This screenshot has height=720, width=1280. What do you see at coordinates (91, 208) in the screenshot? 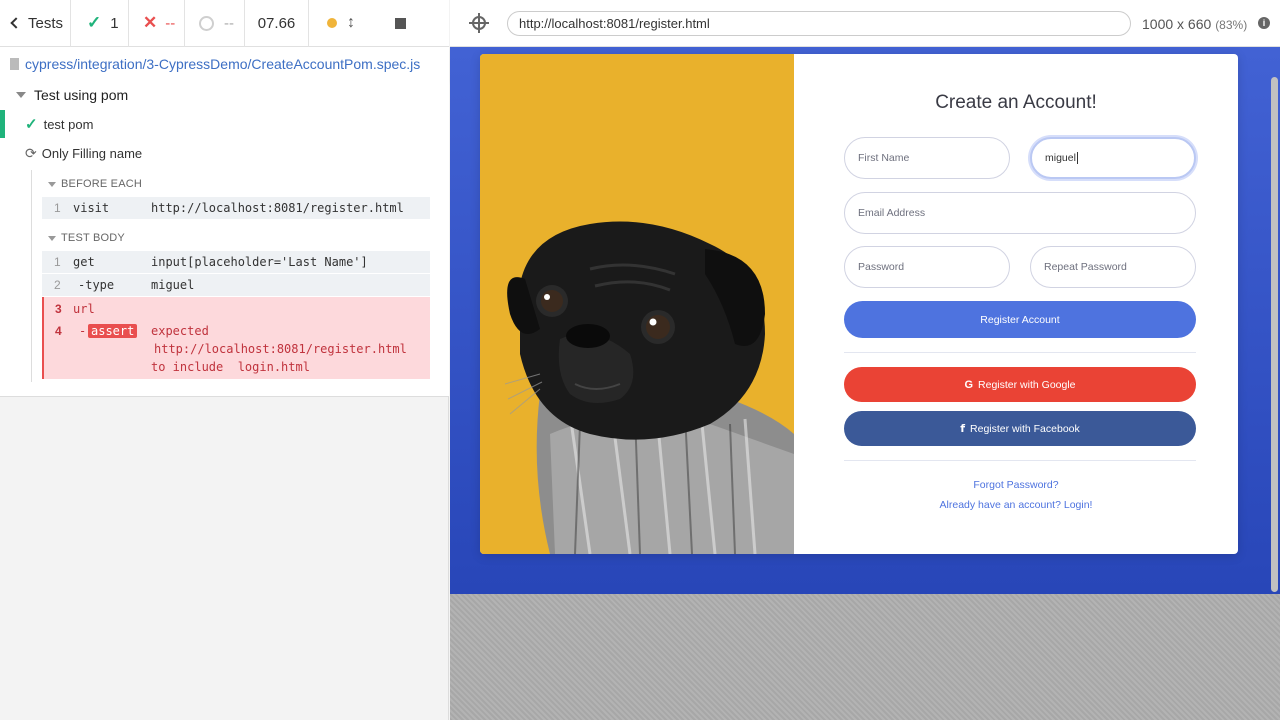
I see `command-name: visit` at bounding box center [91, 208].